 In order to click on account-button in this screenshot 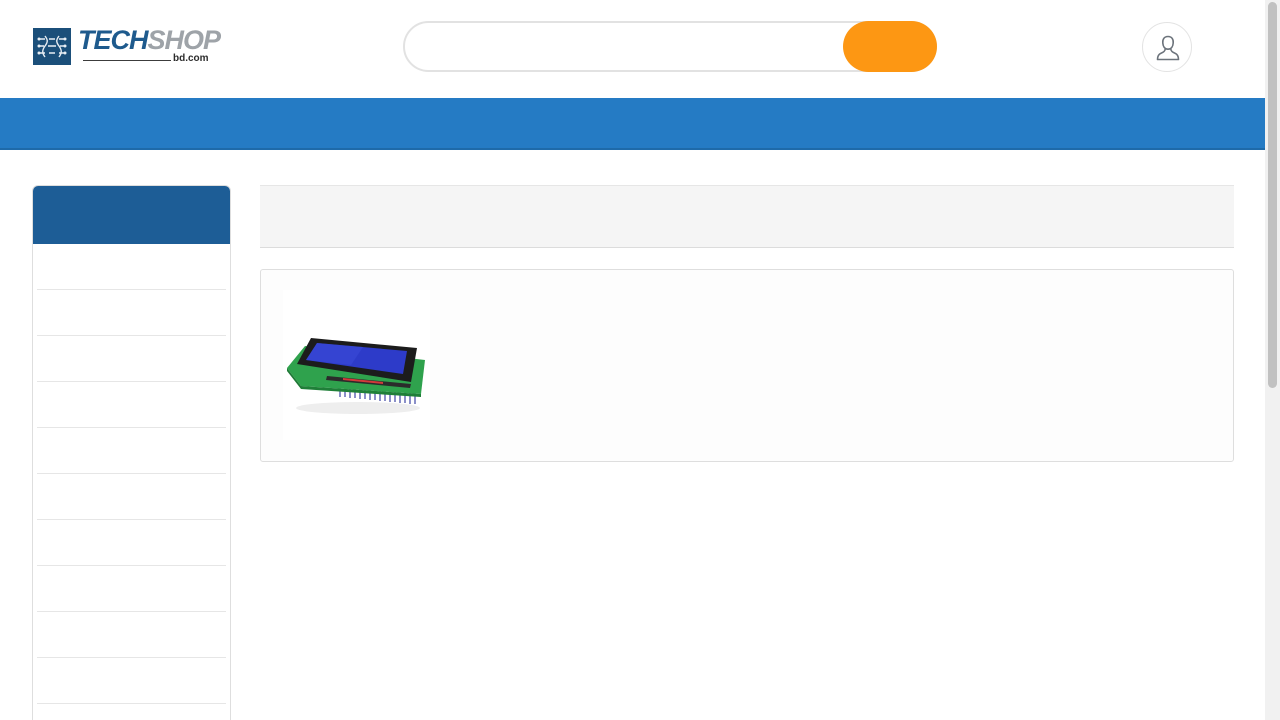, I will do `click(1167, 47)`.